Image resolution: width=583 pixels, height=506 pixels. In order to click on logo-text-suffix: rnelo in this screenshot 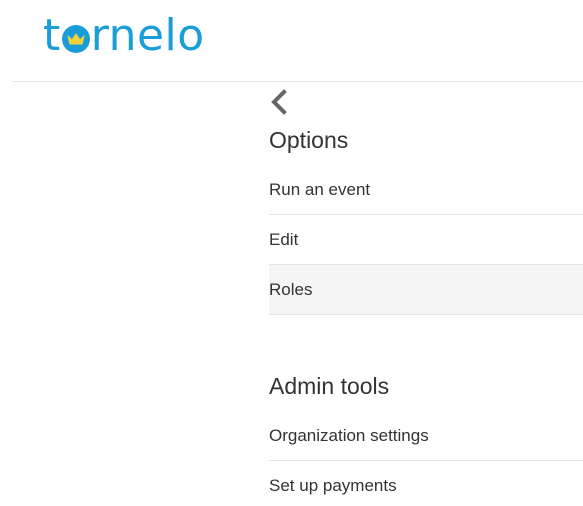, I will do `click(147, 35)`.